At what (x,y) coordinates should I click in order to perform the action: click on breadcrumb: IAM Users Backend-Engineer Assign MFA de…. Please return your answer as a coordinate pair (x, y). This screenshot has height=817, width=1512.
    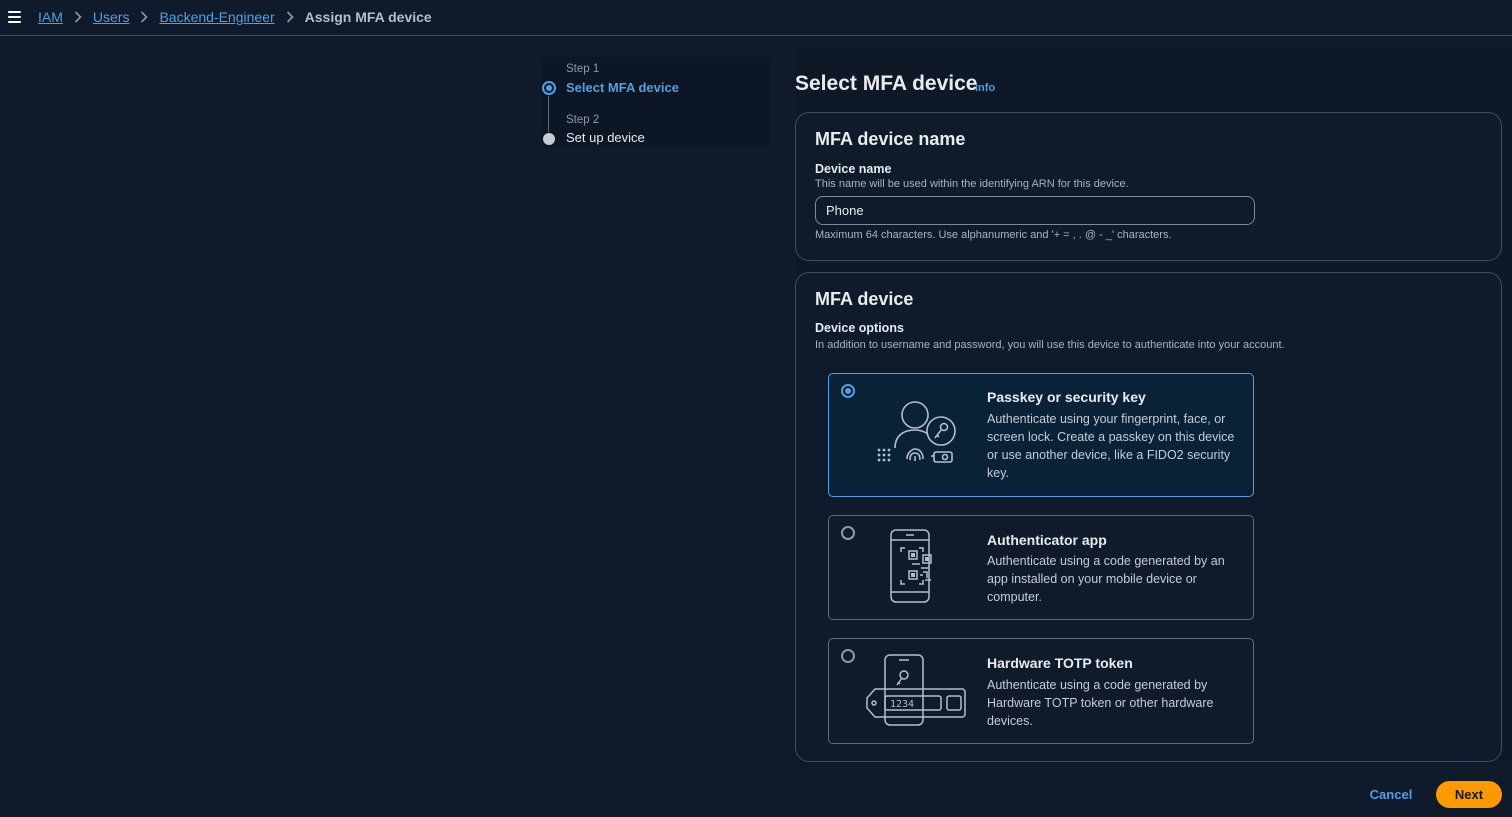
    Looking at the image, I should click on (235, 17).